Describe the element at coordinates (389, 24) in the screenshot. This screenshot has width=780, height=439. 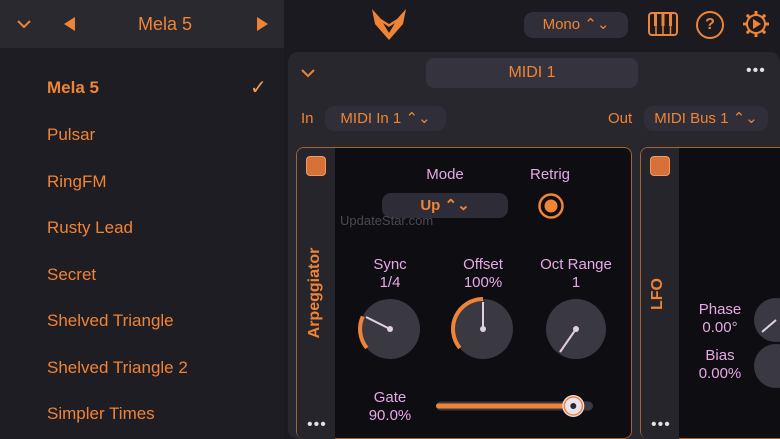
I see `app-logo` at that location.